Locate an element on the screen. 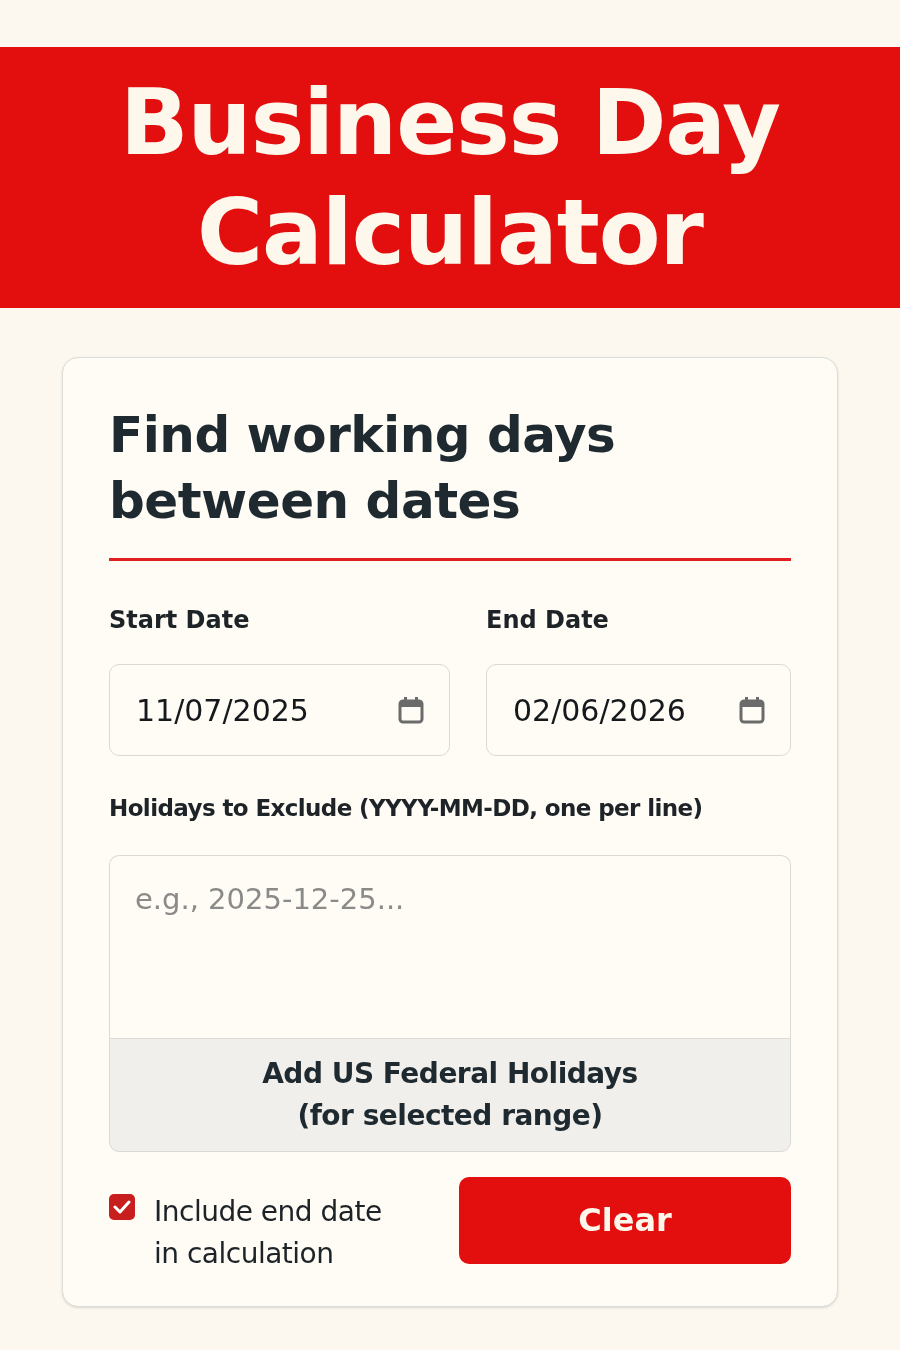 This screenshot has height=1350, width=900. date-field: 11/07/2025 is located at coordinates (279, 710).